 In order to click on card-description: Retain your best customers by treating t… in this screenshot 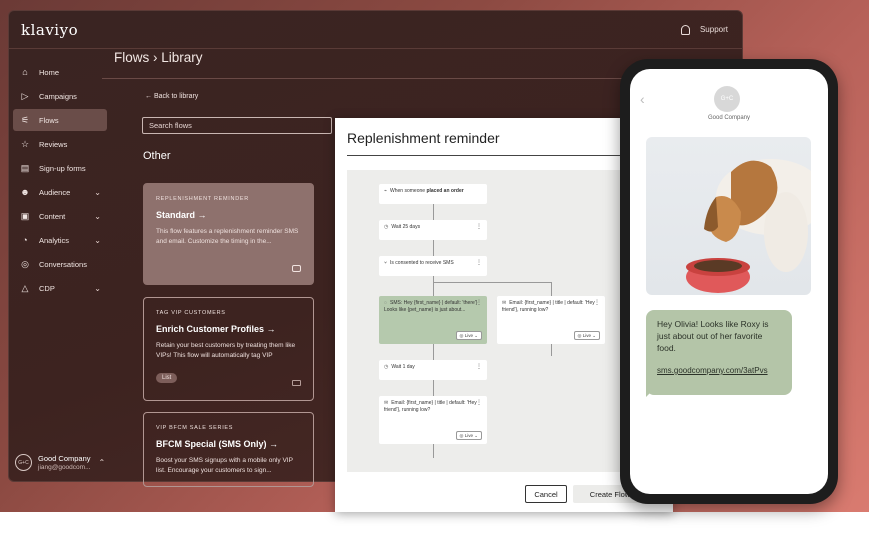, I will do `click(226, 350)`.